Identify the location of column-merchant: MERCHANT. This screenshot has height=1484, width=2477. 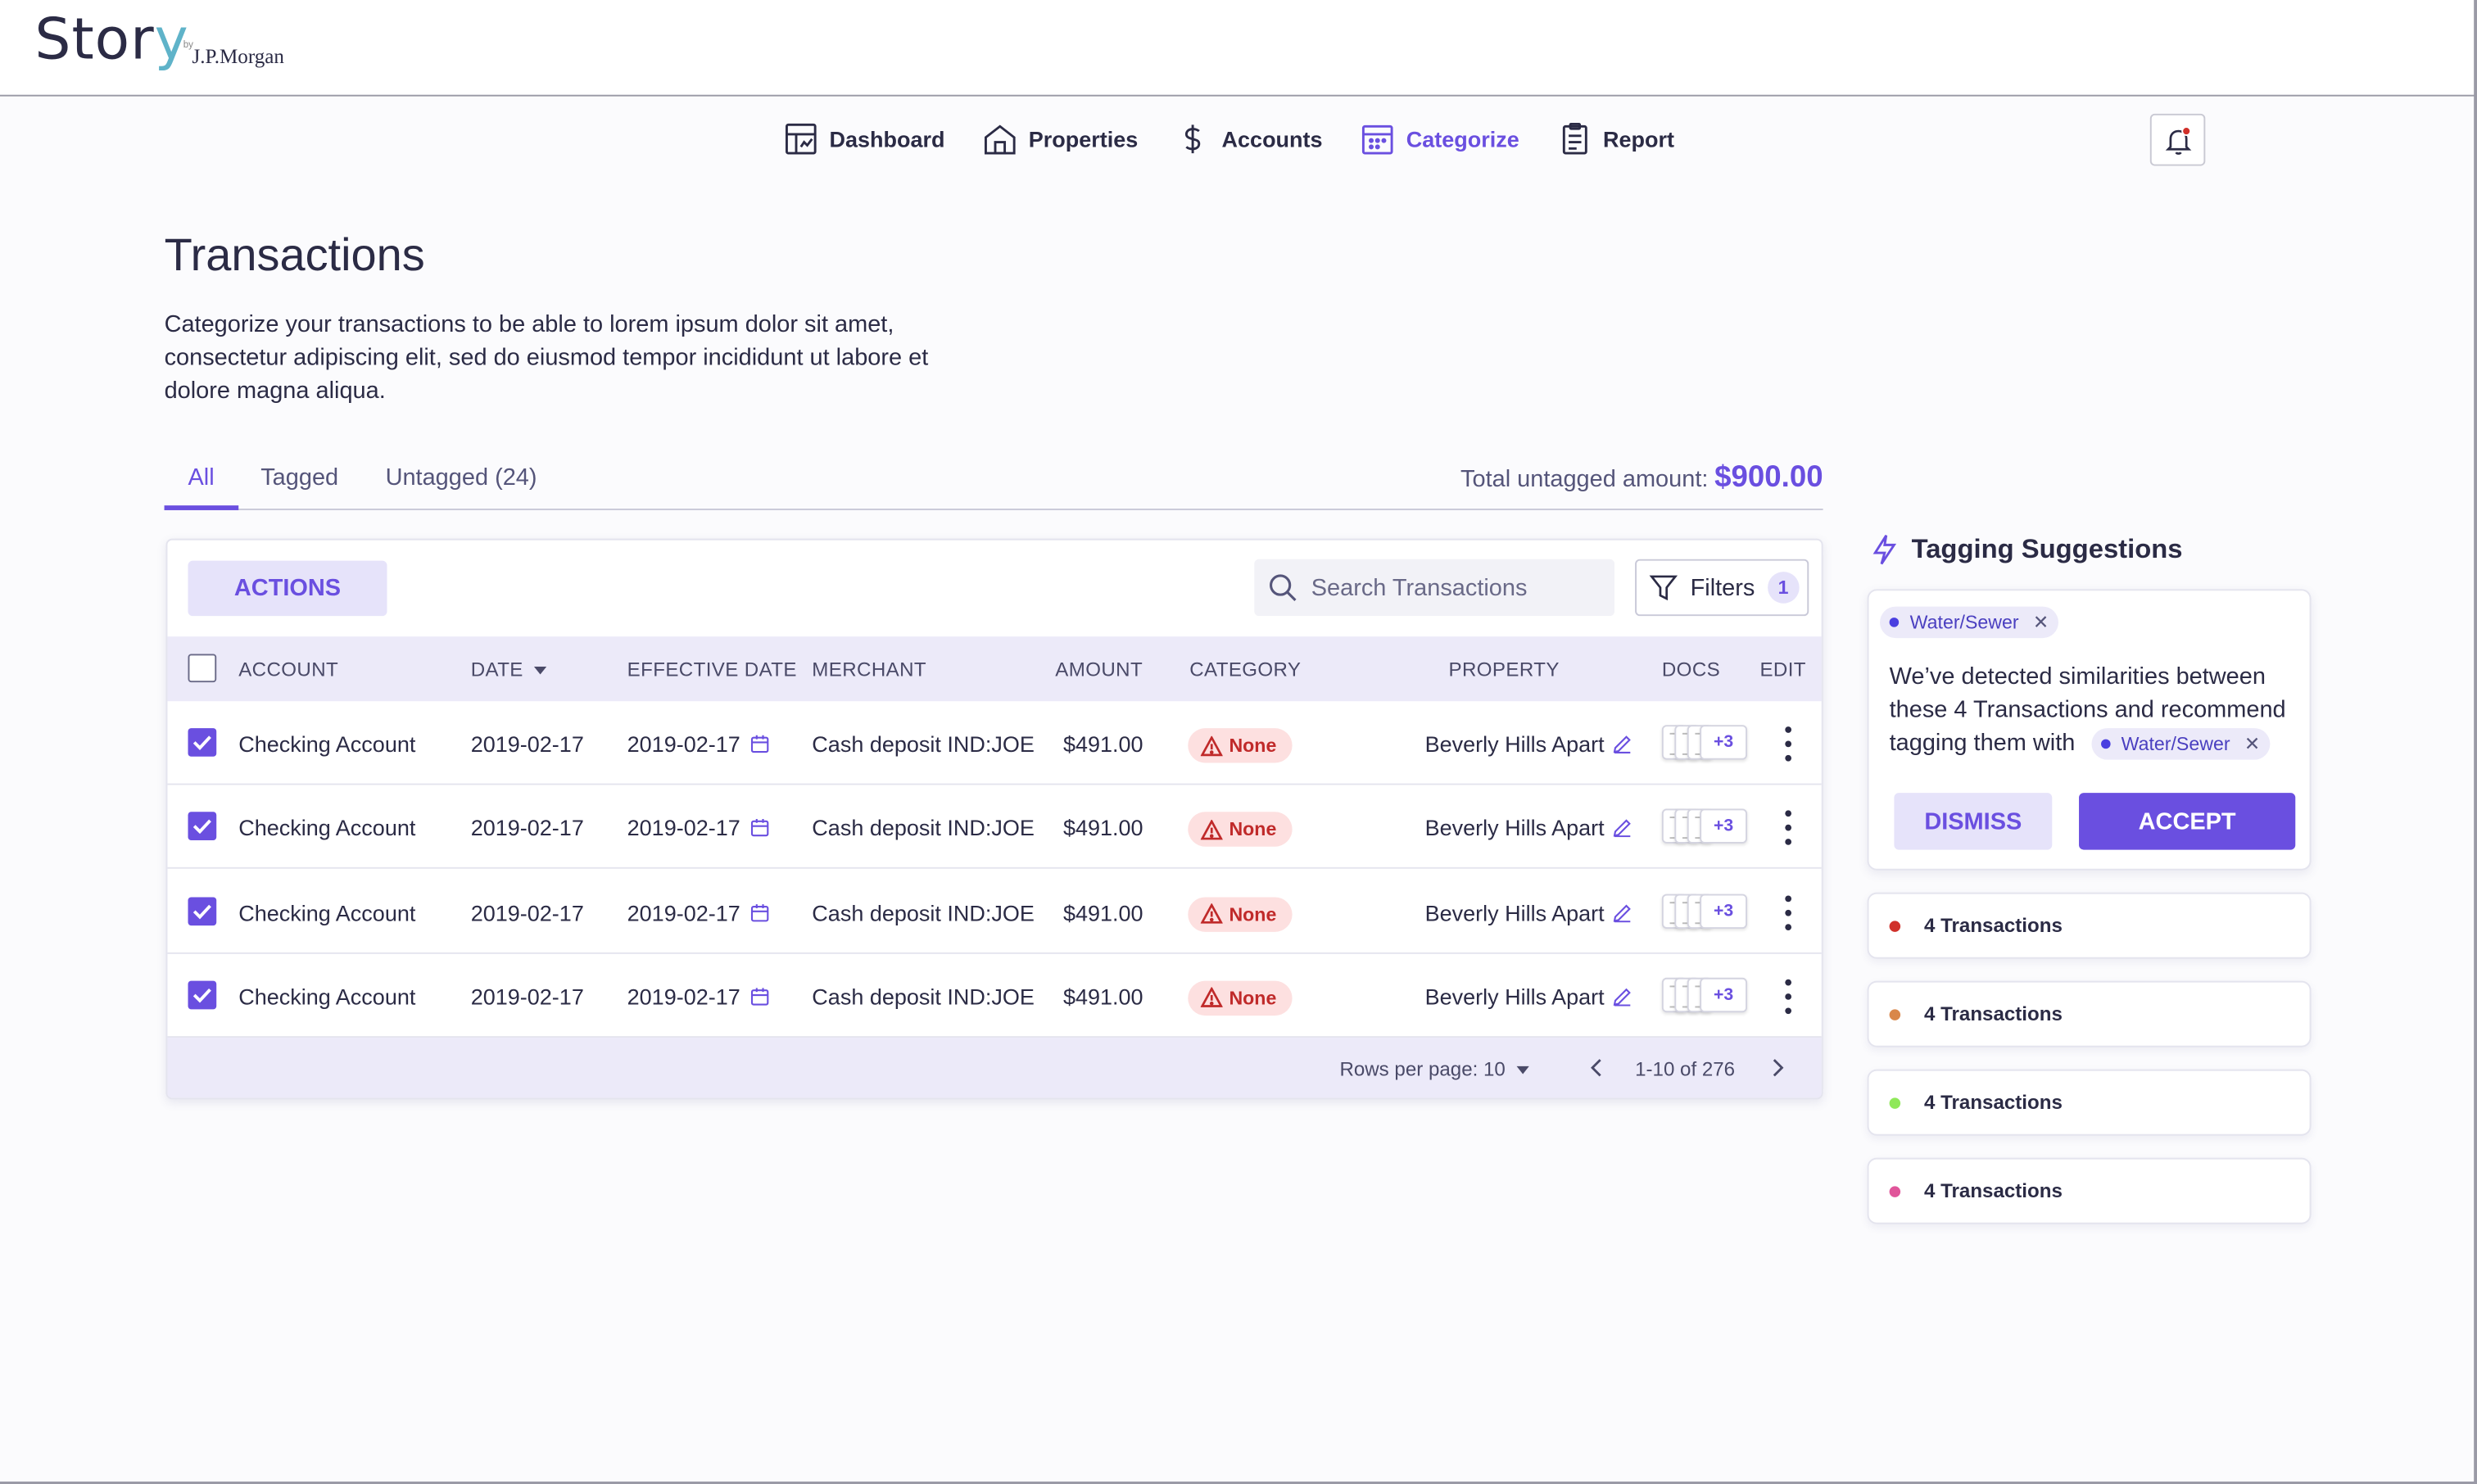
(869, 669).